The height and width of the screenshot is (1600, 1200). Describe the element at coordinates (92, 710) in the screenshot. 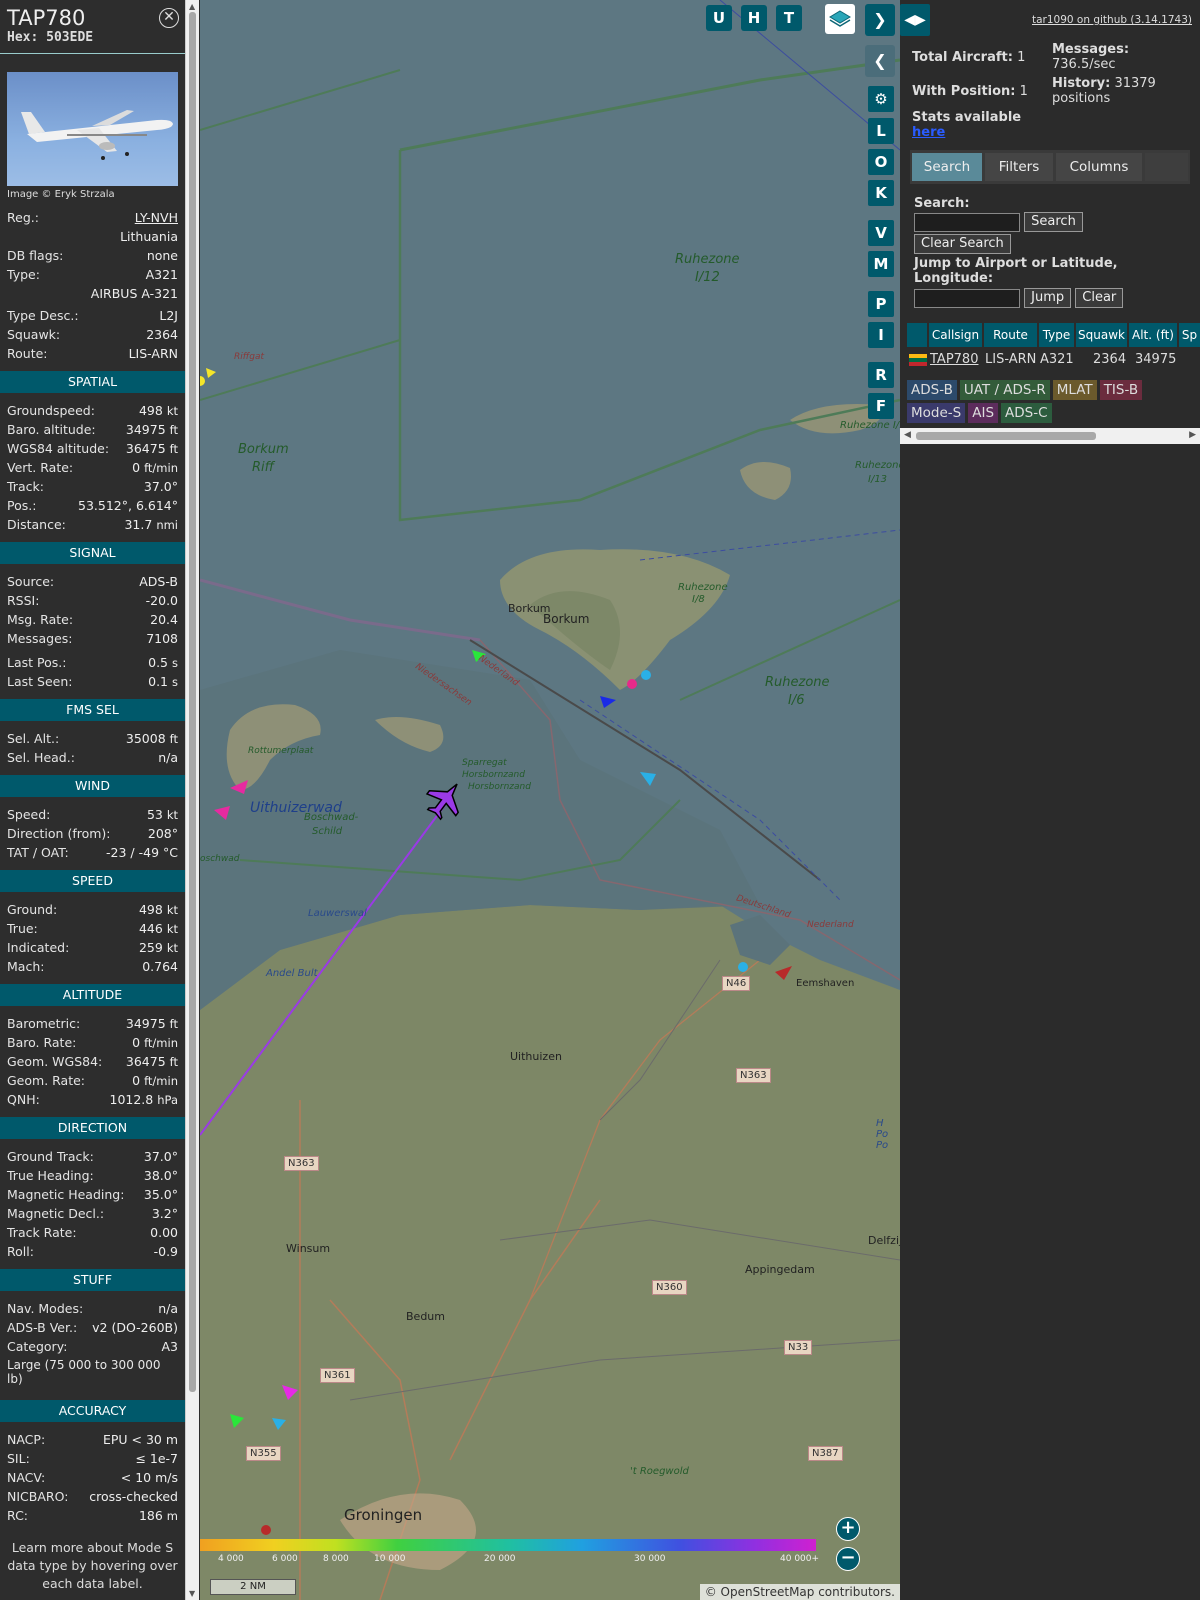

I see `section-header-fms-sel: FMS SEL` at that location.